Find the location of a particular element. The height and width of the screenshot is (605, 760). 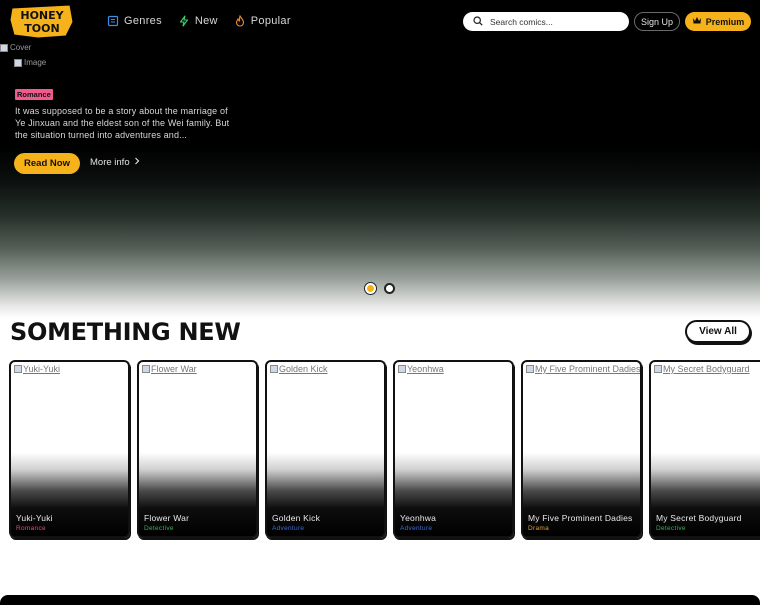

logo-text-bottom: TOON is located at coordinates (41, 28).